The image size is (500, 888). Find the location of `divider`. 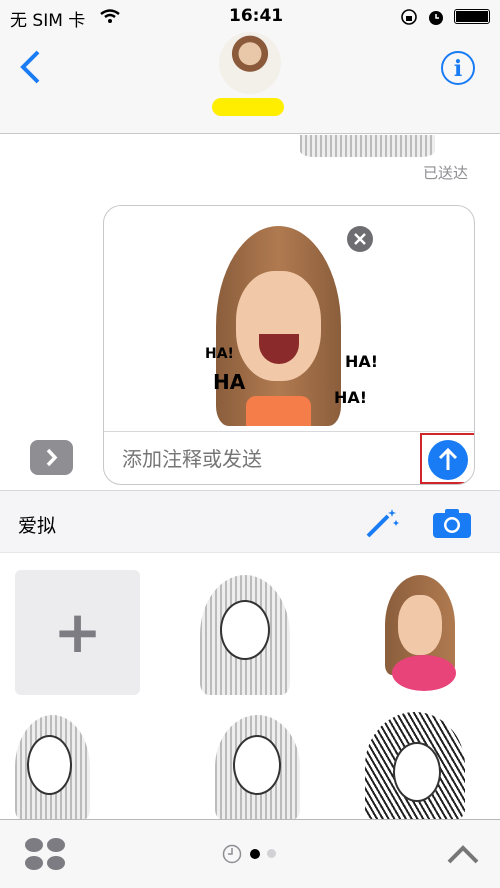

divider is located at coordinates (289, 431).